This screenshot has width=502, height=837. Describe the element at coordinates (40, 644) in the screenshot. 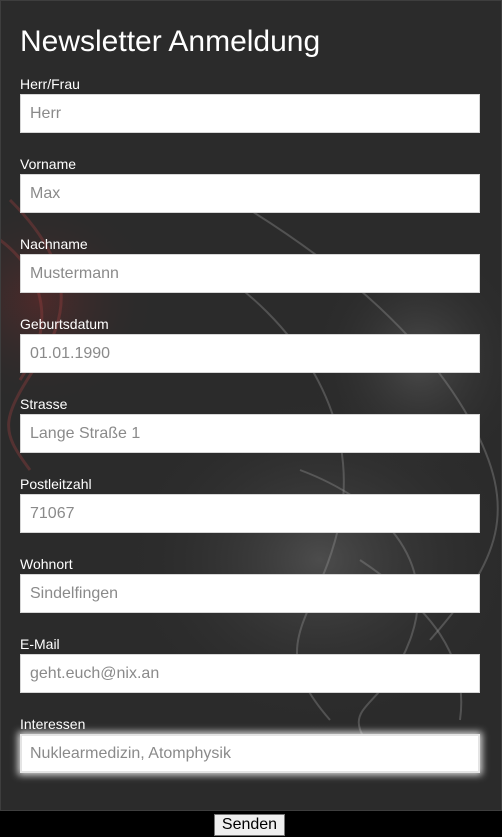

I see `email-label: E-Mail` at that location.